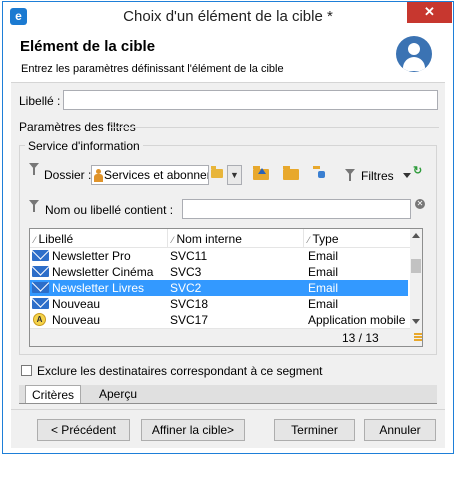  What do you see at coordinates (68, 175) in the screenshot?
I see `dossier-label: Dossier :` at bounding box center [68, 175].